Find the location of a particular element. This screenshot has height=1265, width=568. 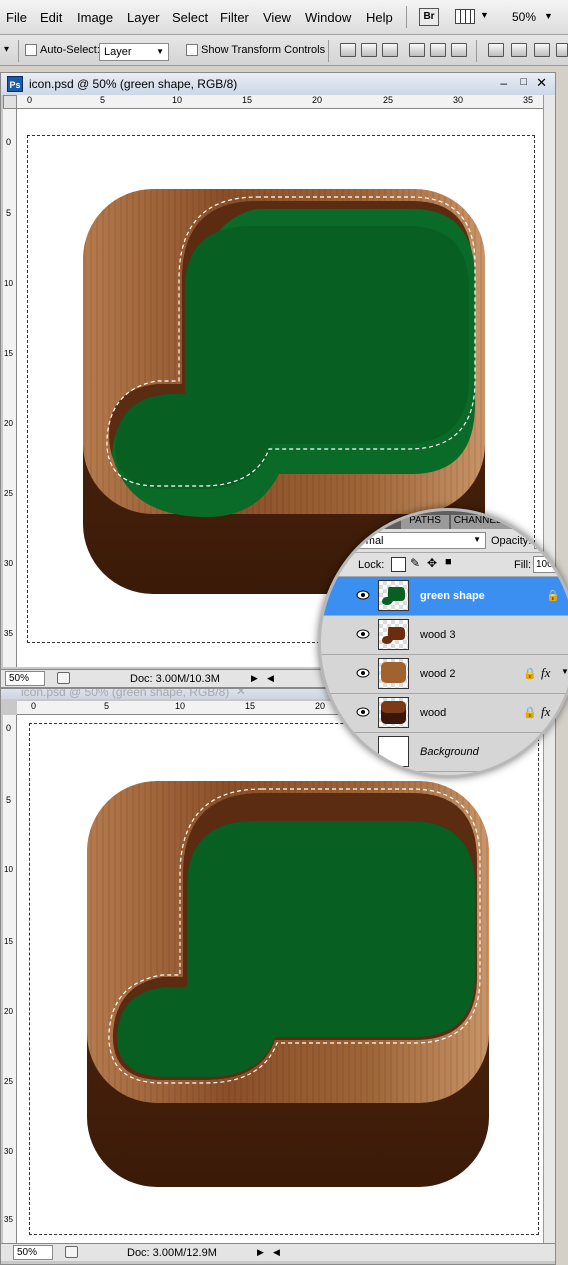

align-right-icon is located at coordinates (459, 50).